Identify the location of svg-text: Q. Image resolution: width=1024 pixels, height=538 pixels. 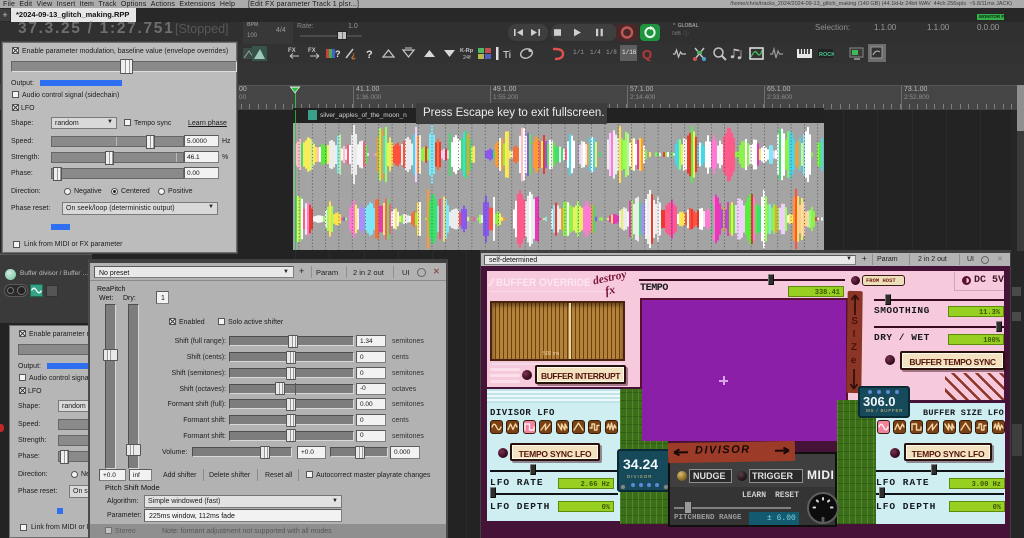
(647, 54).